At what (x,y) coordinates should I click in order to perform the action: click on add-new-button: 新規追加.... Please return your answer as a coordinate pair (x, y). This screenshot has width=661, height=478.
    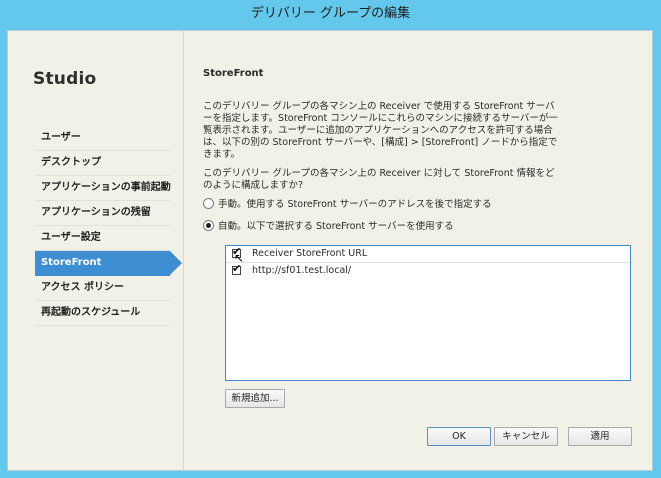
    Looking at the image, I should click on (255, 398).